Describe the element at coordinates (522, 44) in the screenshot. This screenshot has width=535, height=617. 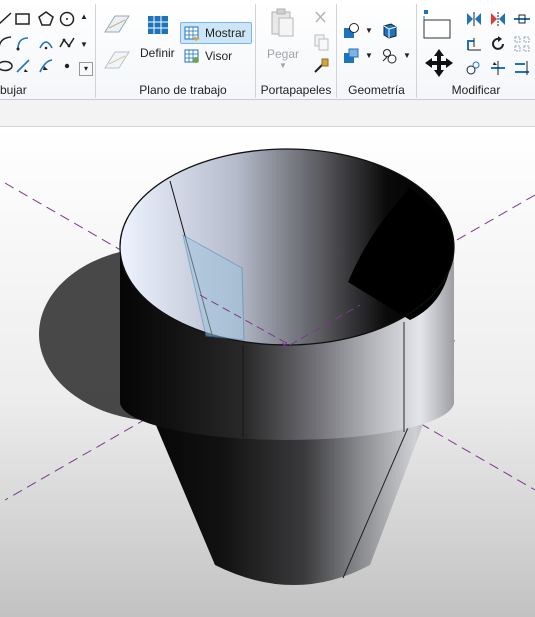
I see `array-icon` at that location.